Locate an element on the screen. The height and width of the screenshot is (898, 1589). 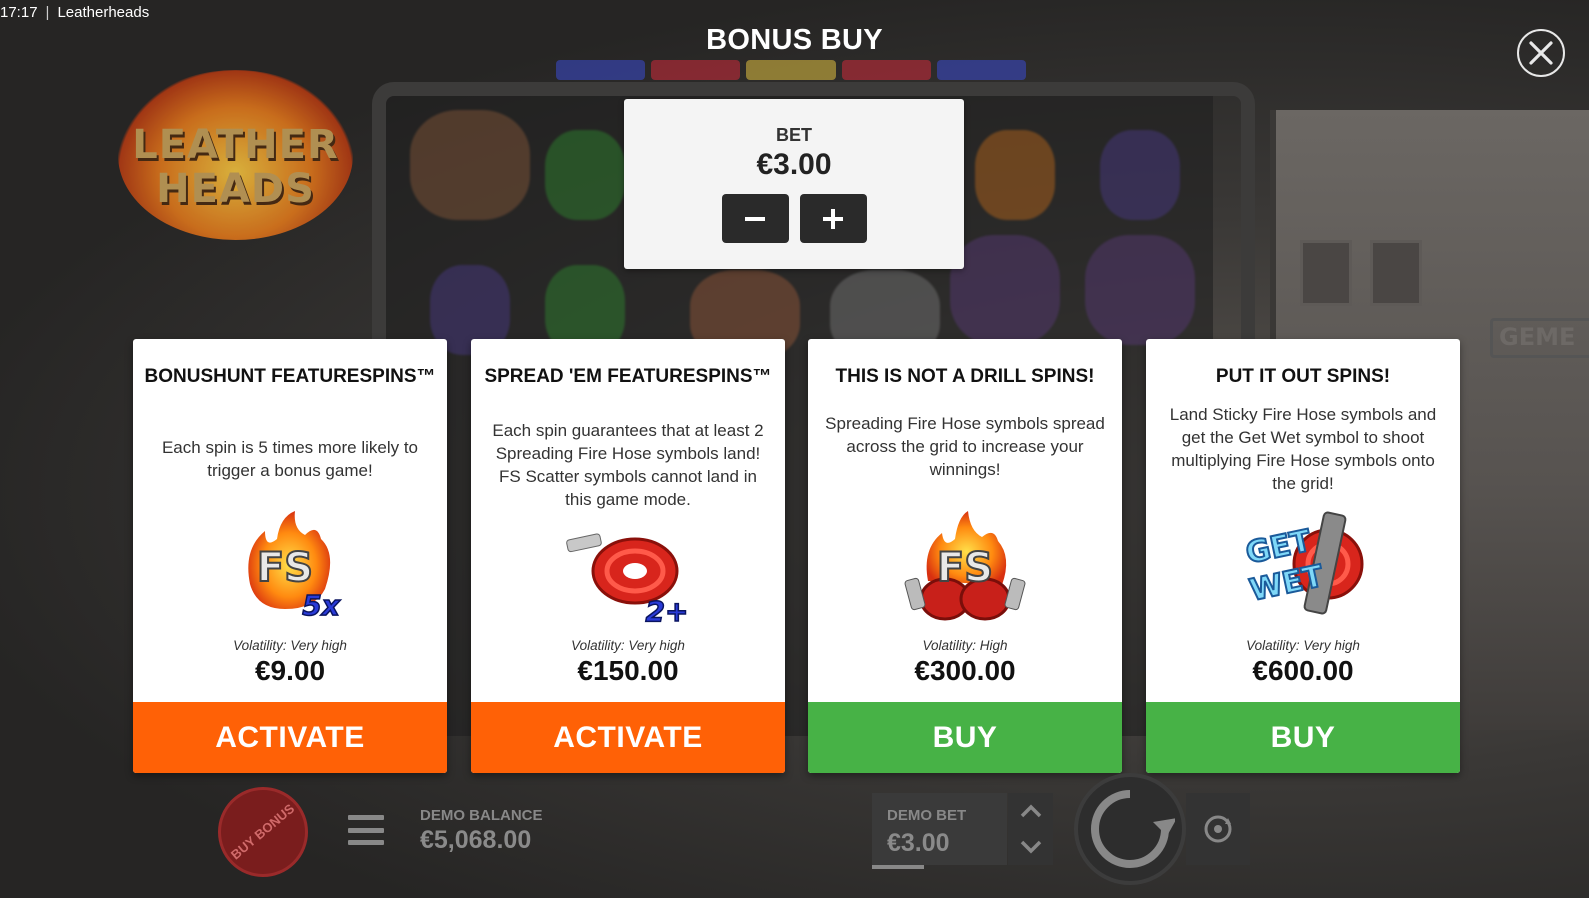
autoplay-icon is located at coordinates (1218, 829).